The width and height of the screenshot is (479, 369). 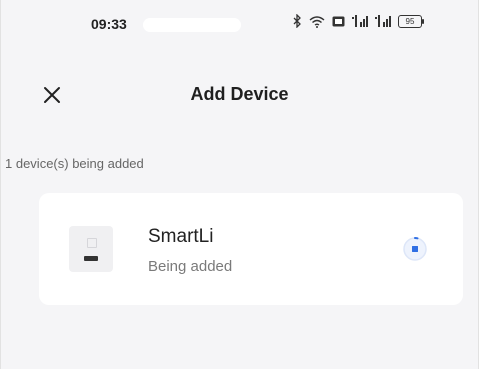 What do you see at coordinates (181, 236) in the screenshot?
I see `device-name: SmartLi` at bounding box center [181, 236].